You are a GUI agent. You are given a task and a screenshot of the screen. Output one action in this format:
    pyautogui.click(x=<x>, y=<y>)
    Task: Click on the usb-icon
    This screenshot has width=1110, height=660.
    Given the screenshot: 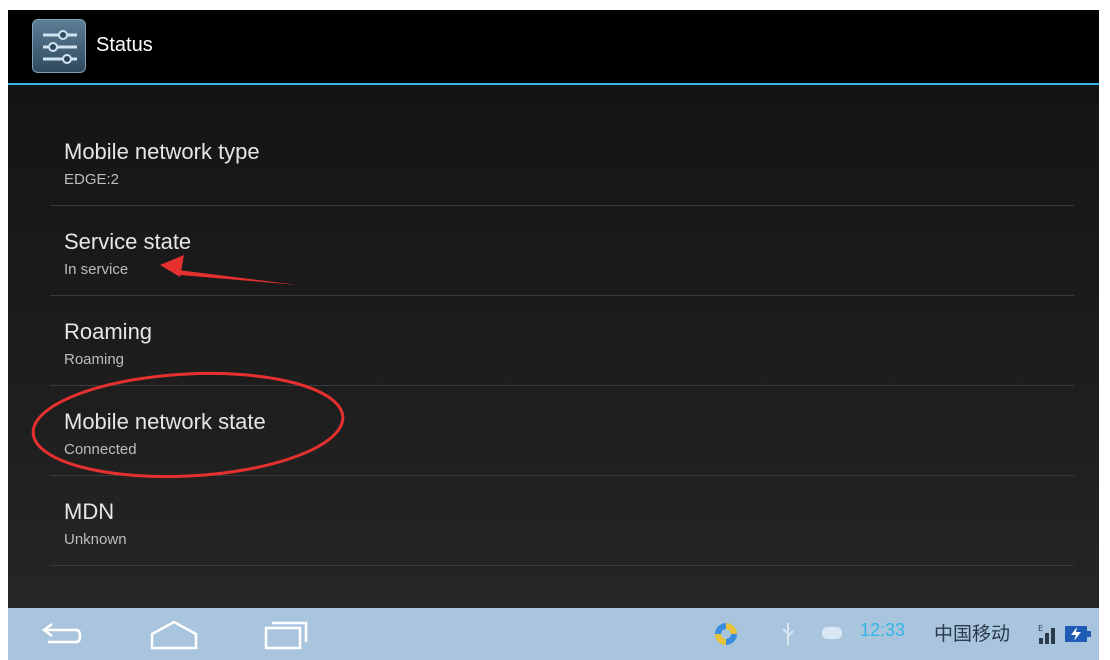 What is the action you would take?
    pyautogui.click(x=788, y=636)
    